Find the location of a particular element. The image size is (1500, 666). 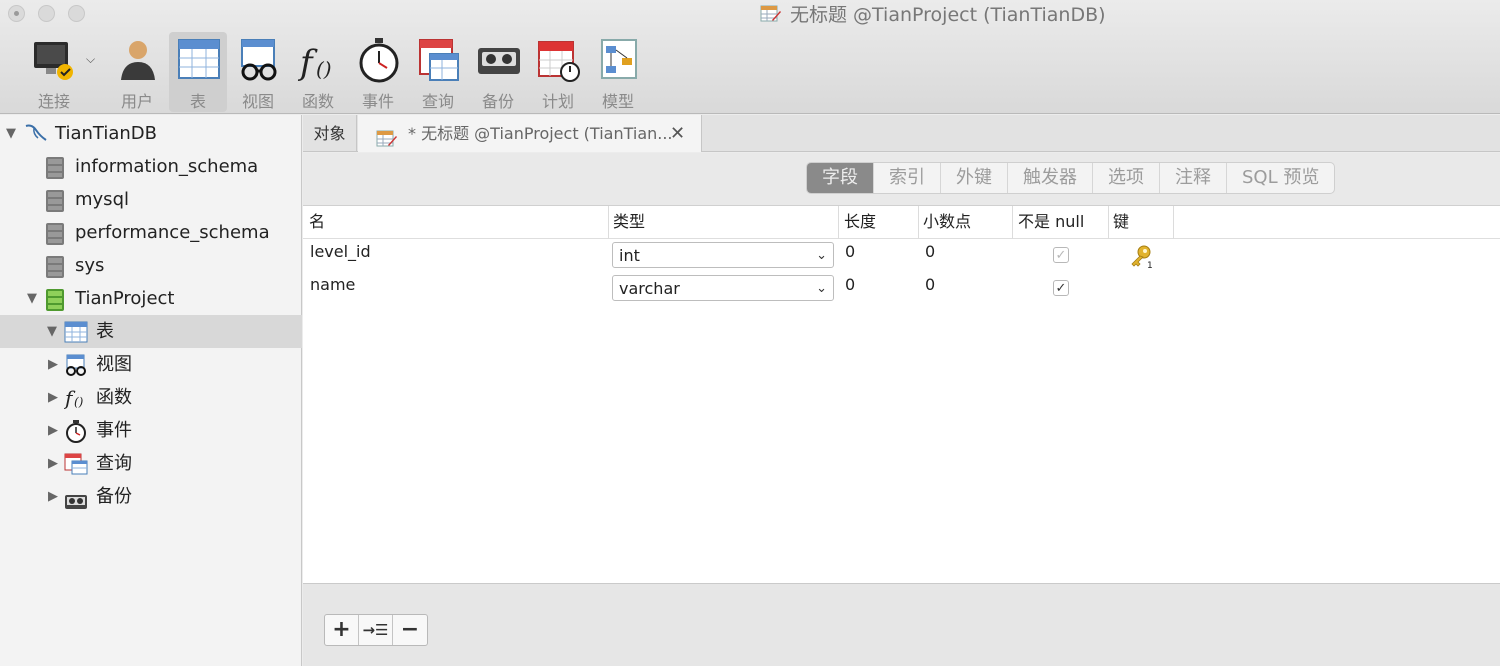

connection-dropdown-chevron-icon: ⌵ is located at coordinates (90, 59).